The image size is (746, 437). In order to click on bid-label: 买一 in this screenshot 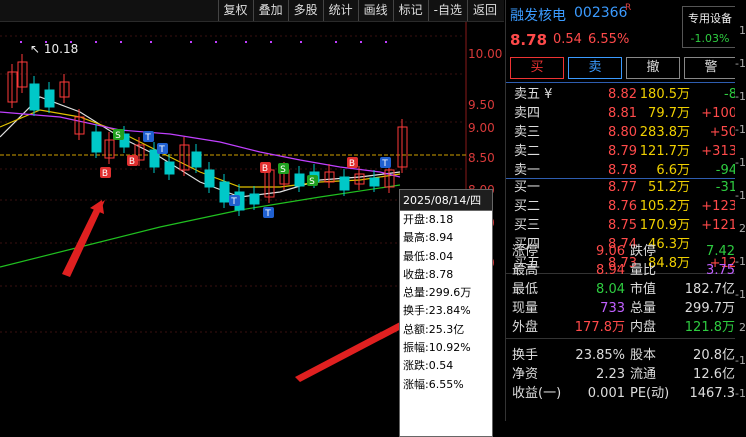, I will do `click(527, 187)`.